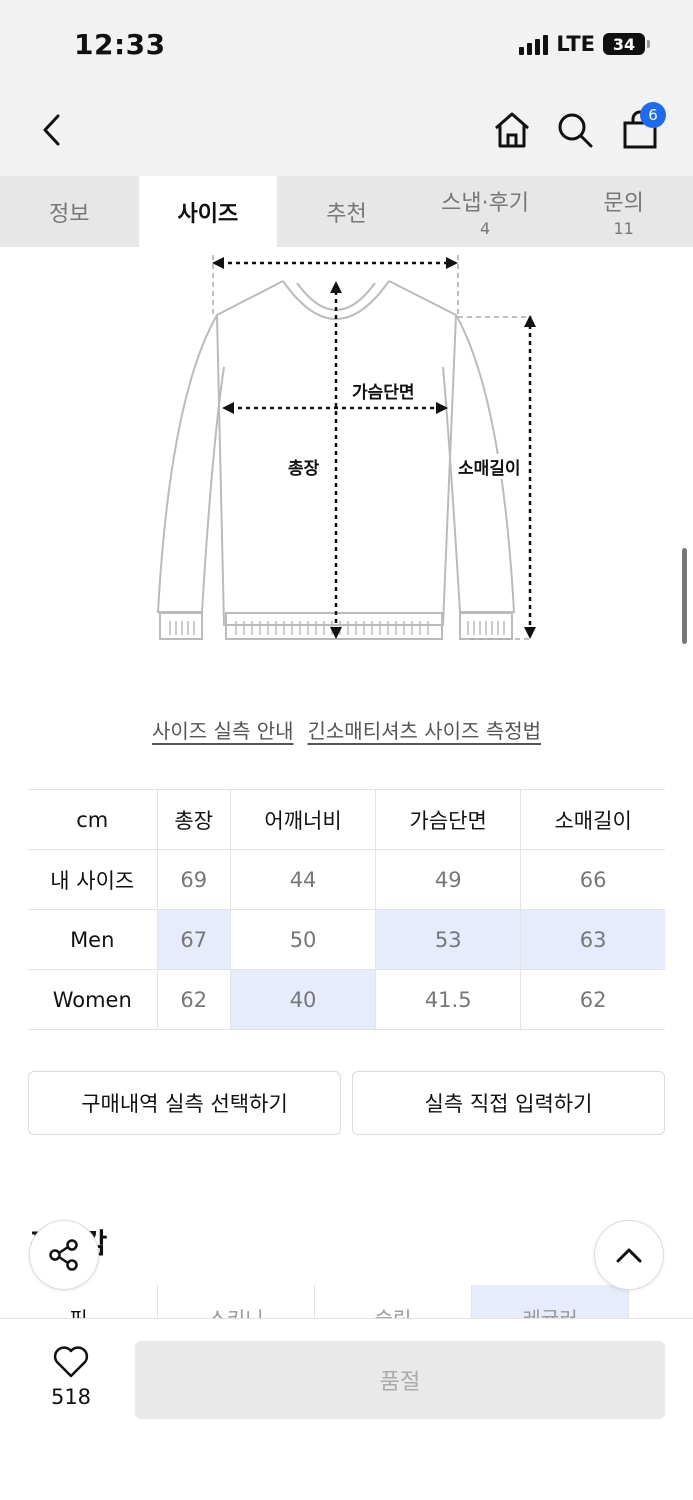  I want to click on tab-recommend: 추천, so click(346, 211).